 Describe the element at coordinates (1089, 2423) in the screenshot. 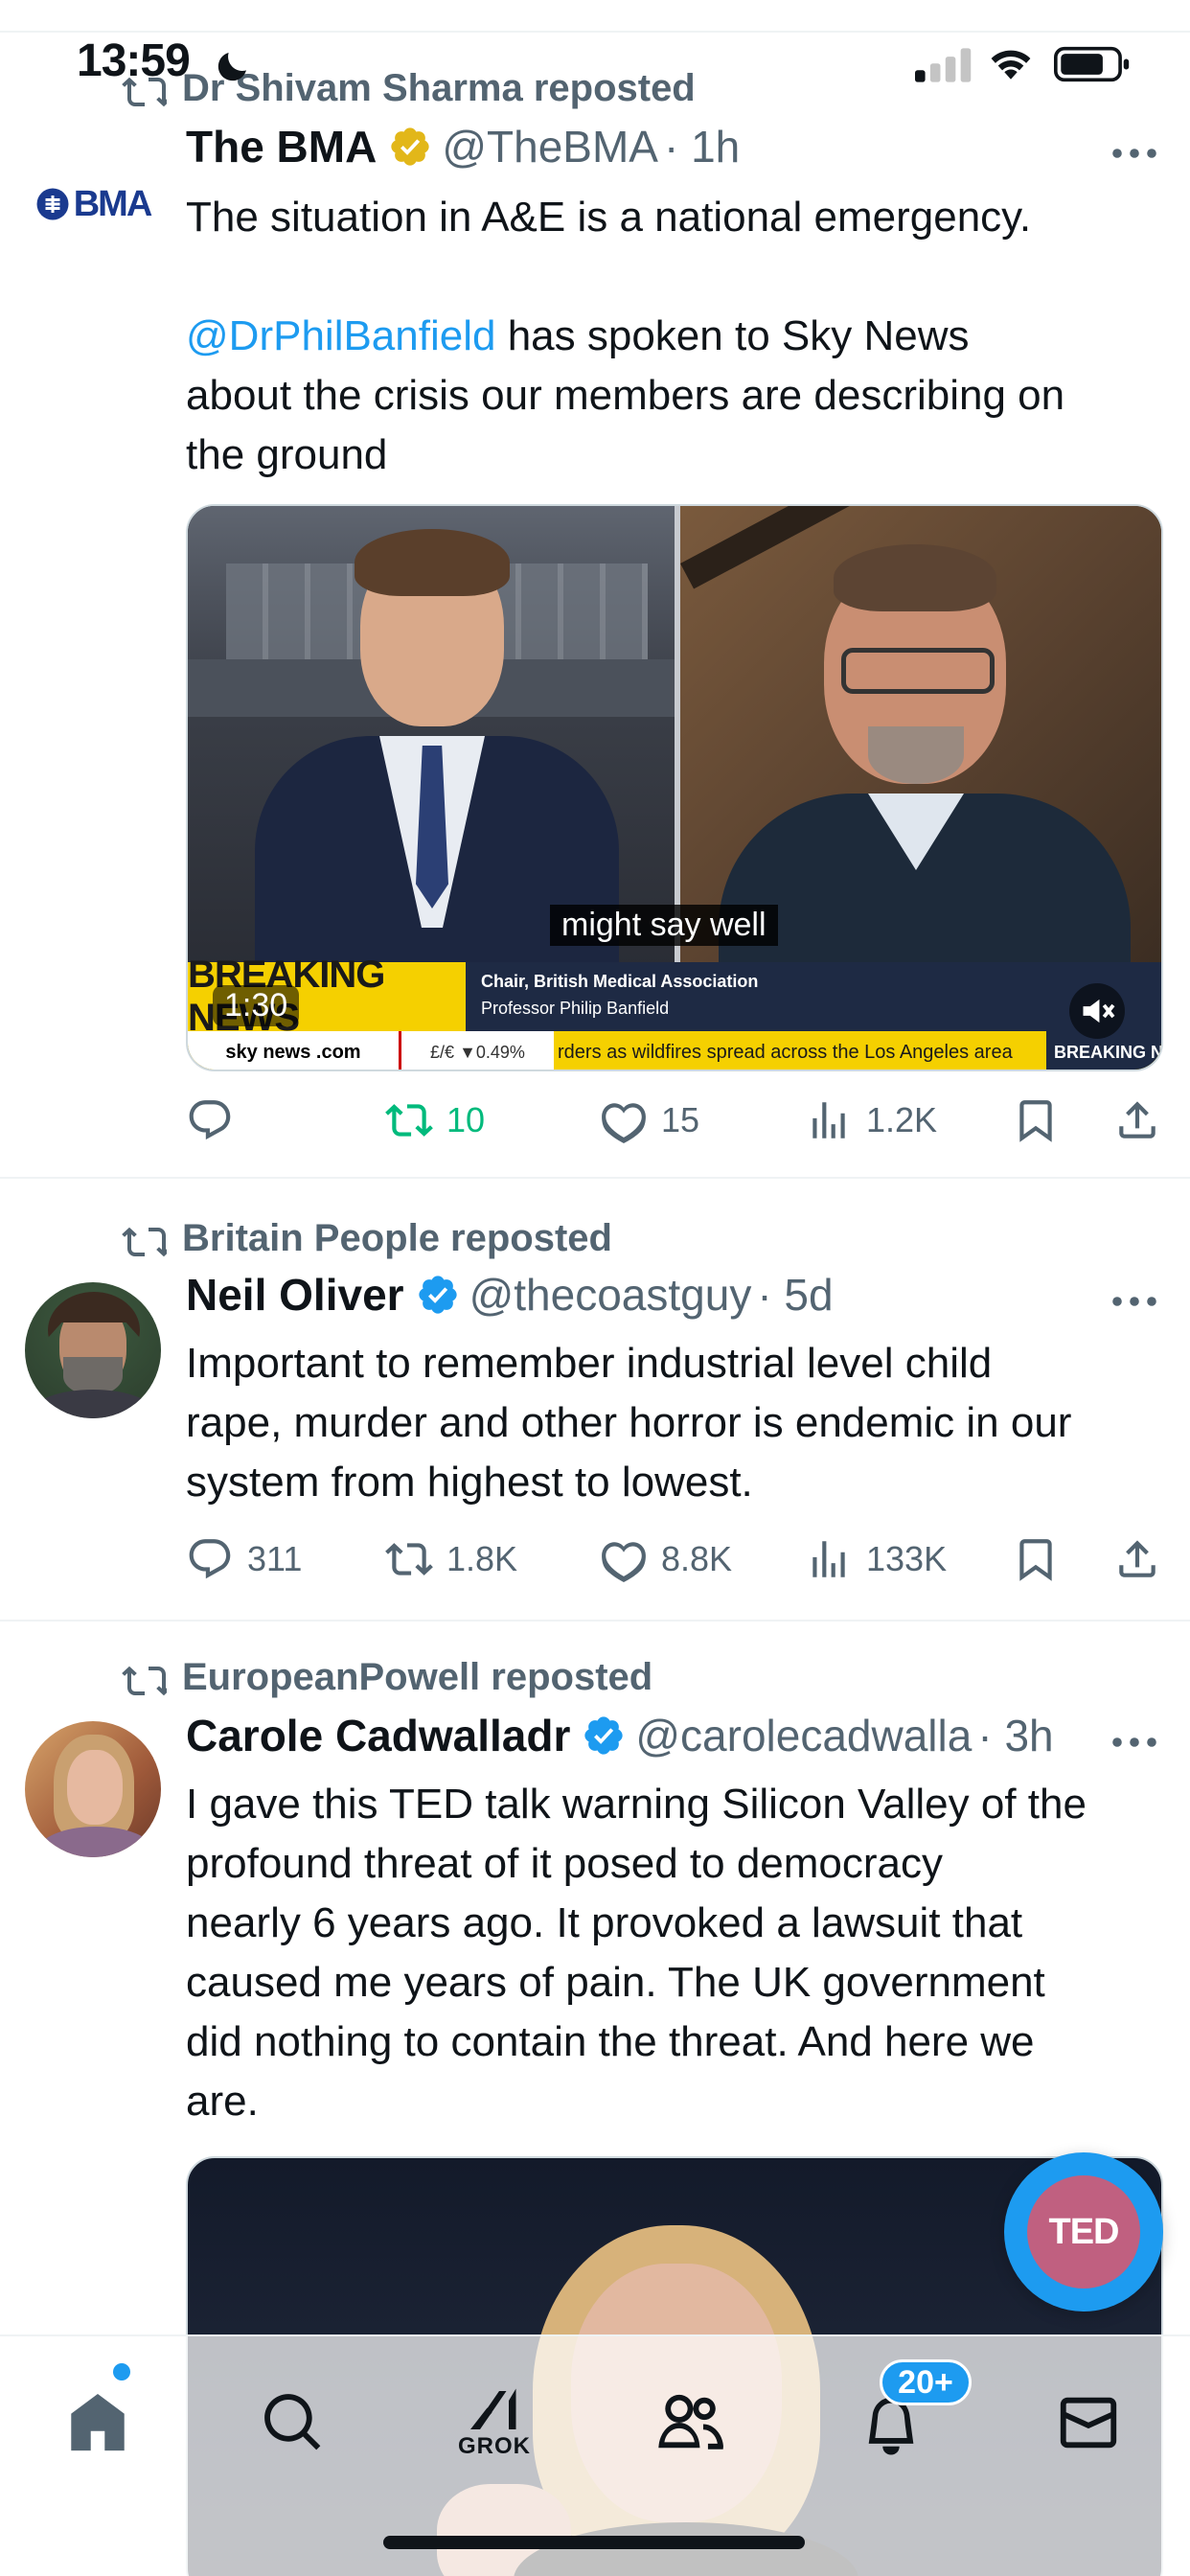

I see `nav-messages` at that location.